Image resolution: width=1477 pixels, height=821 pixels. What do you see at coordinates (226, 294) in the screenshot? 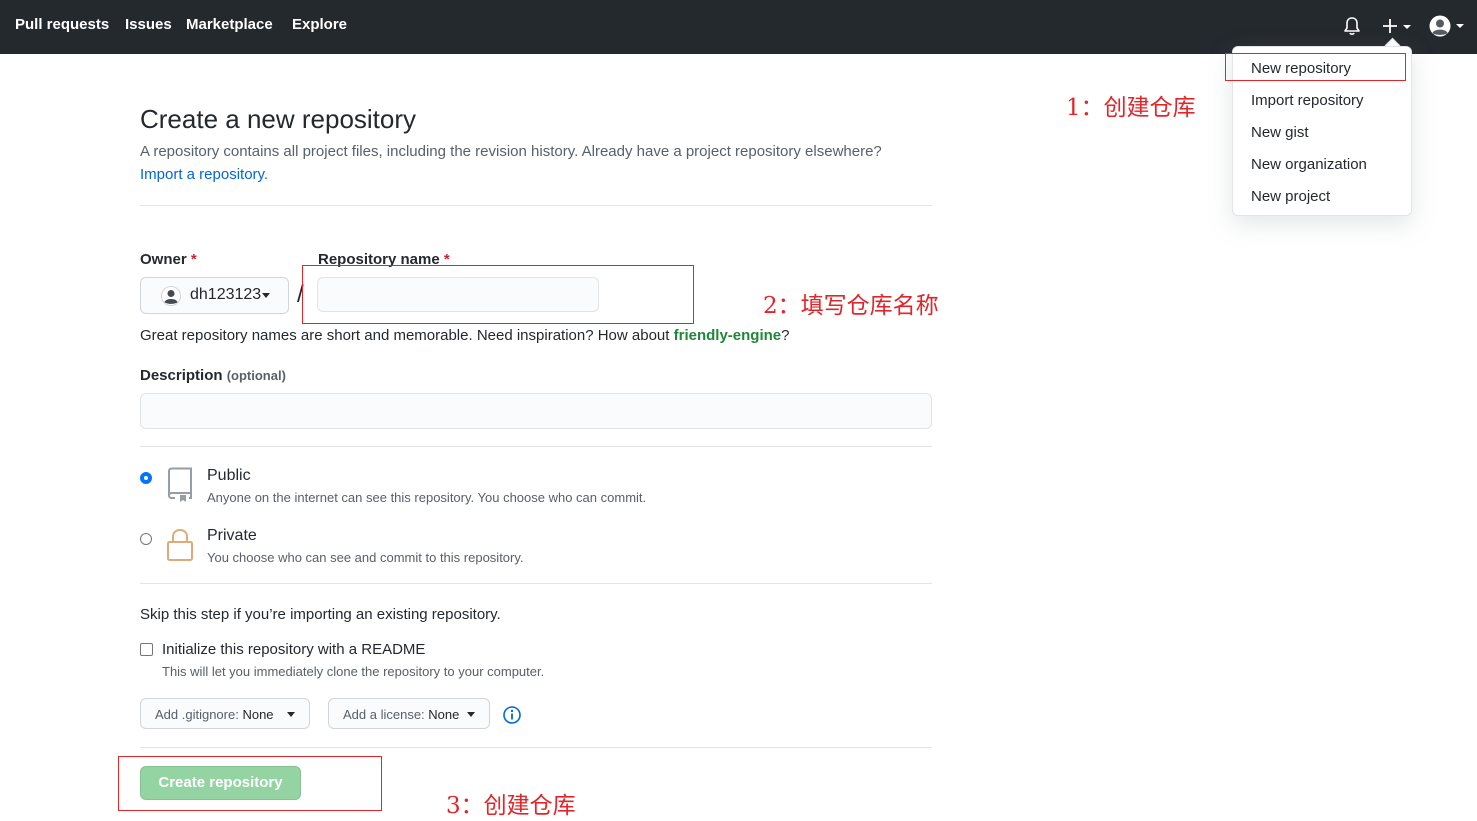
I see `owner-value: dh123123` at bounding box center [226, 294].